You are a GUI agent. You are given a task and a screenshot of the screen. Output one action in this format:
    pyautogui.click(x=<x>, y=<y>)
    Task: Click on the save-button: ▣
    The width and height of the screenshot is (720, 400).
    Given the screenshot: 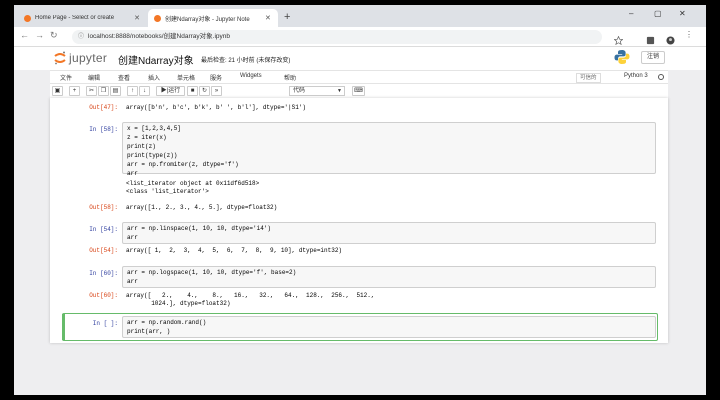 What is the action you would take?
    pyautogui.click(x=57, y=91)
    